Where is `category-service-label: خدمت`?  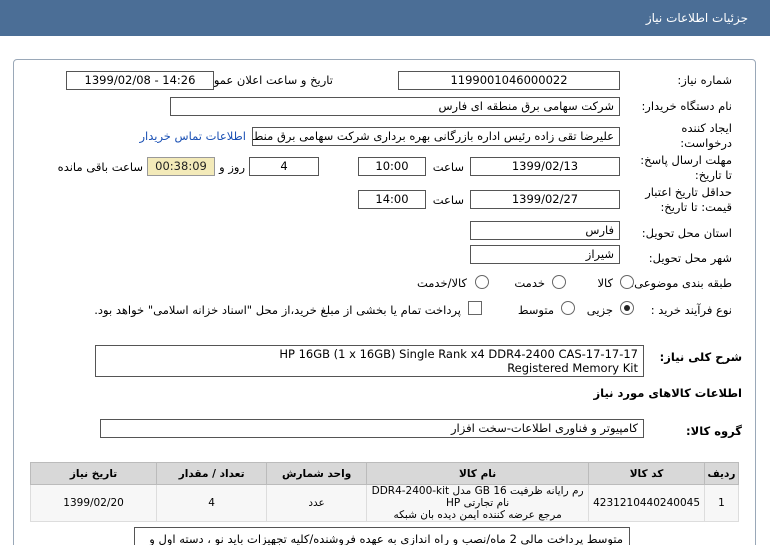
category-service-label: خدمت is located at coordinates (529, 283).